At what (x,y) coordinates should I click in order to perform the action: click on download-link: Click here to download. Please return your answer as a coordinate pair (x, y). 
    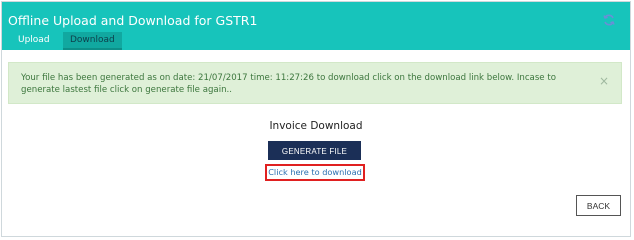
    Looking at the image, I should click on (315, 172).